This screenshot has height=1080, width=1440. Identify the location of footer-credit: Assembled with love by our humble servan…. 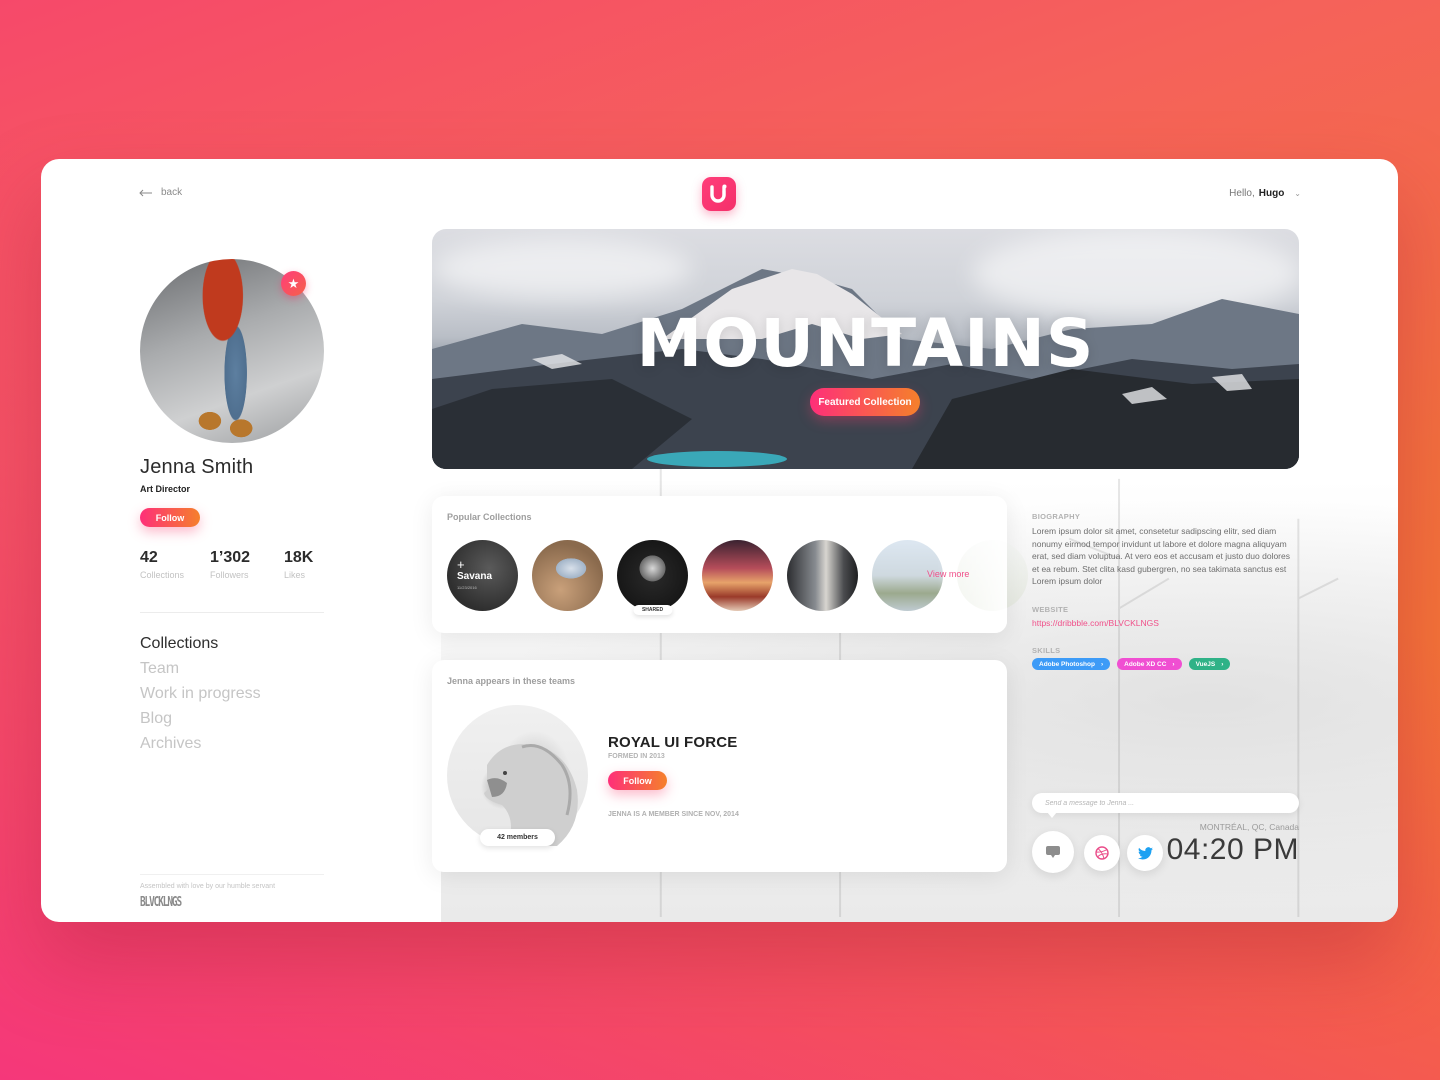
(208, 886).